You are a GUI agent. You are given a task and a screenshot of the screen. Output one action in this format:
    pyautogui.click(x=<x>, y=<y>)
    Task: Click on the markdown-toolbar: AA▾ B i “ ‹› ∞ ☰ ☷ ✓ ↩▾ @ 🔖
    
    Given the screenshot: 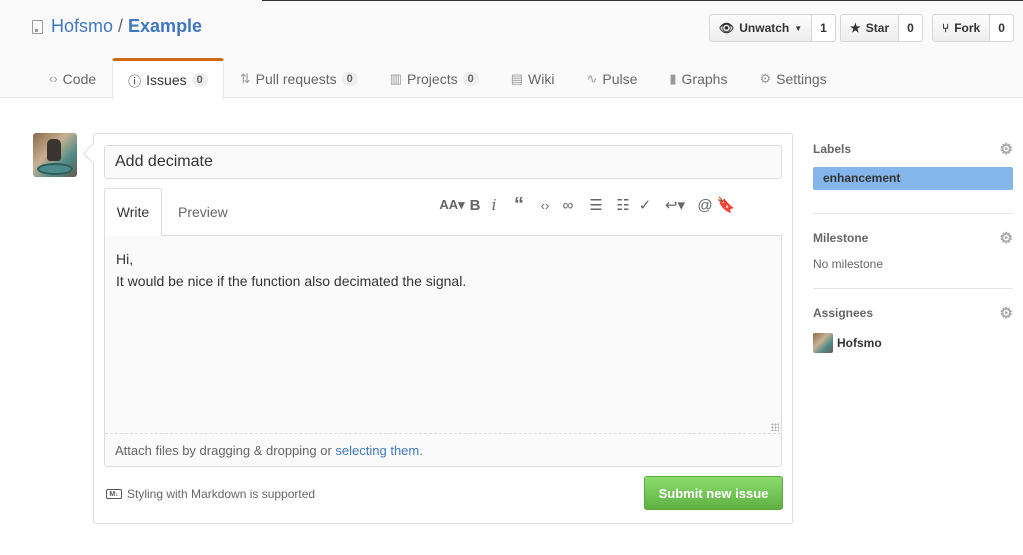 What is the action you would take?
    pyautogui.click(x=587, y=205)
    